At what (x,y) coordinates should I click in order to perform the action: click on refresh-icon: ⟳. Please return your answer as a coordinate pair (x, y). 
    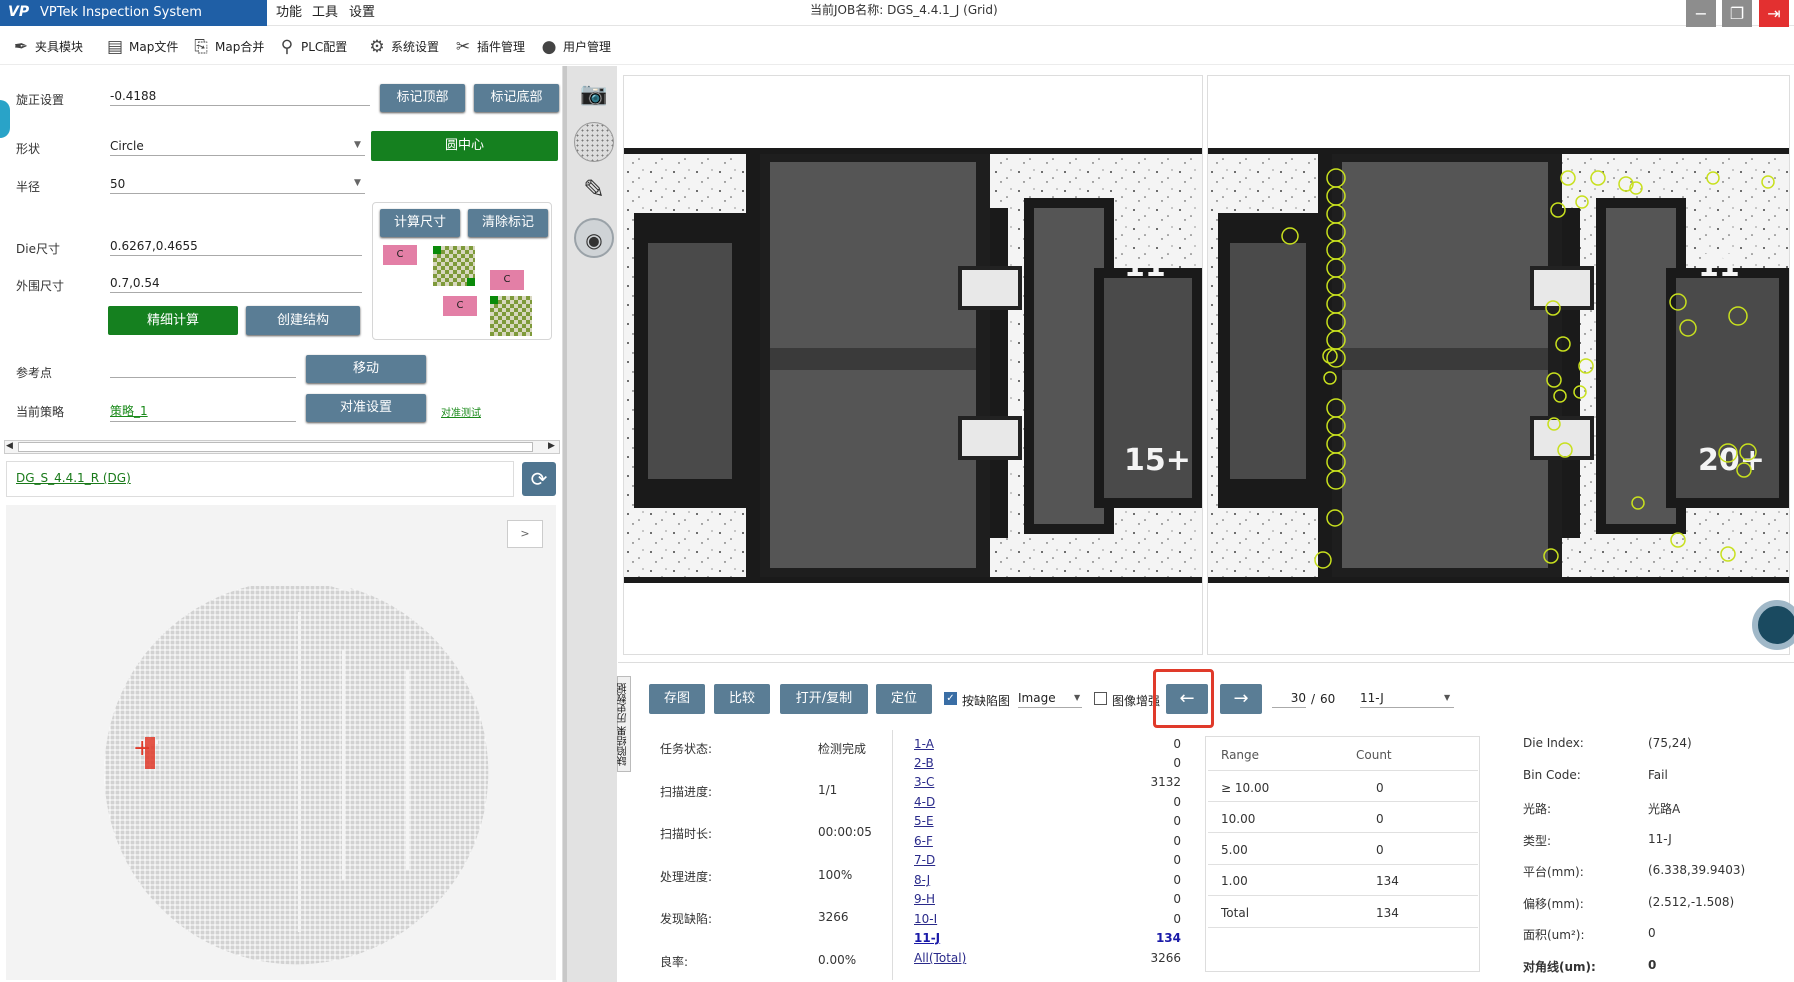
    Looking at the image, I should click on (539, 479).